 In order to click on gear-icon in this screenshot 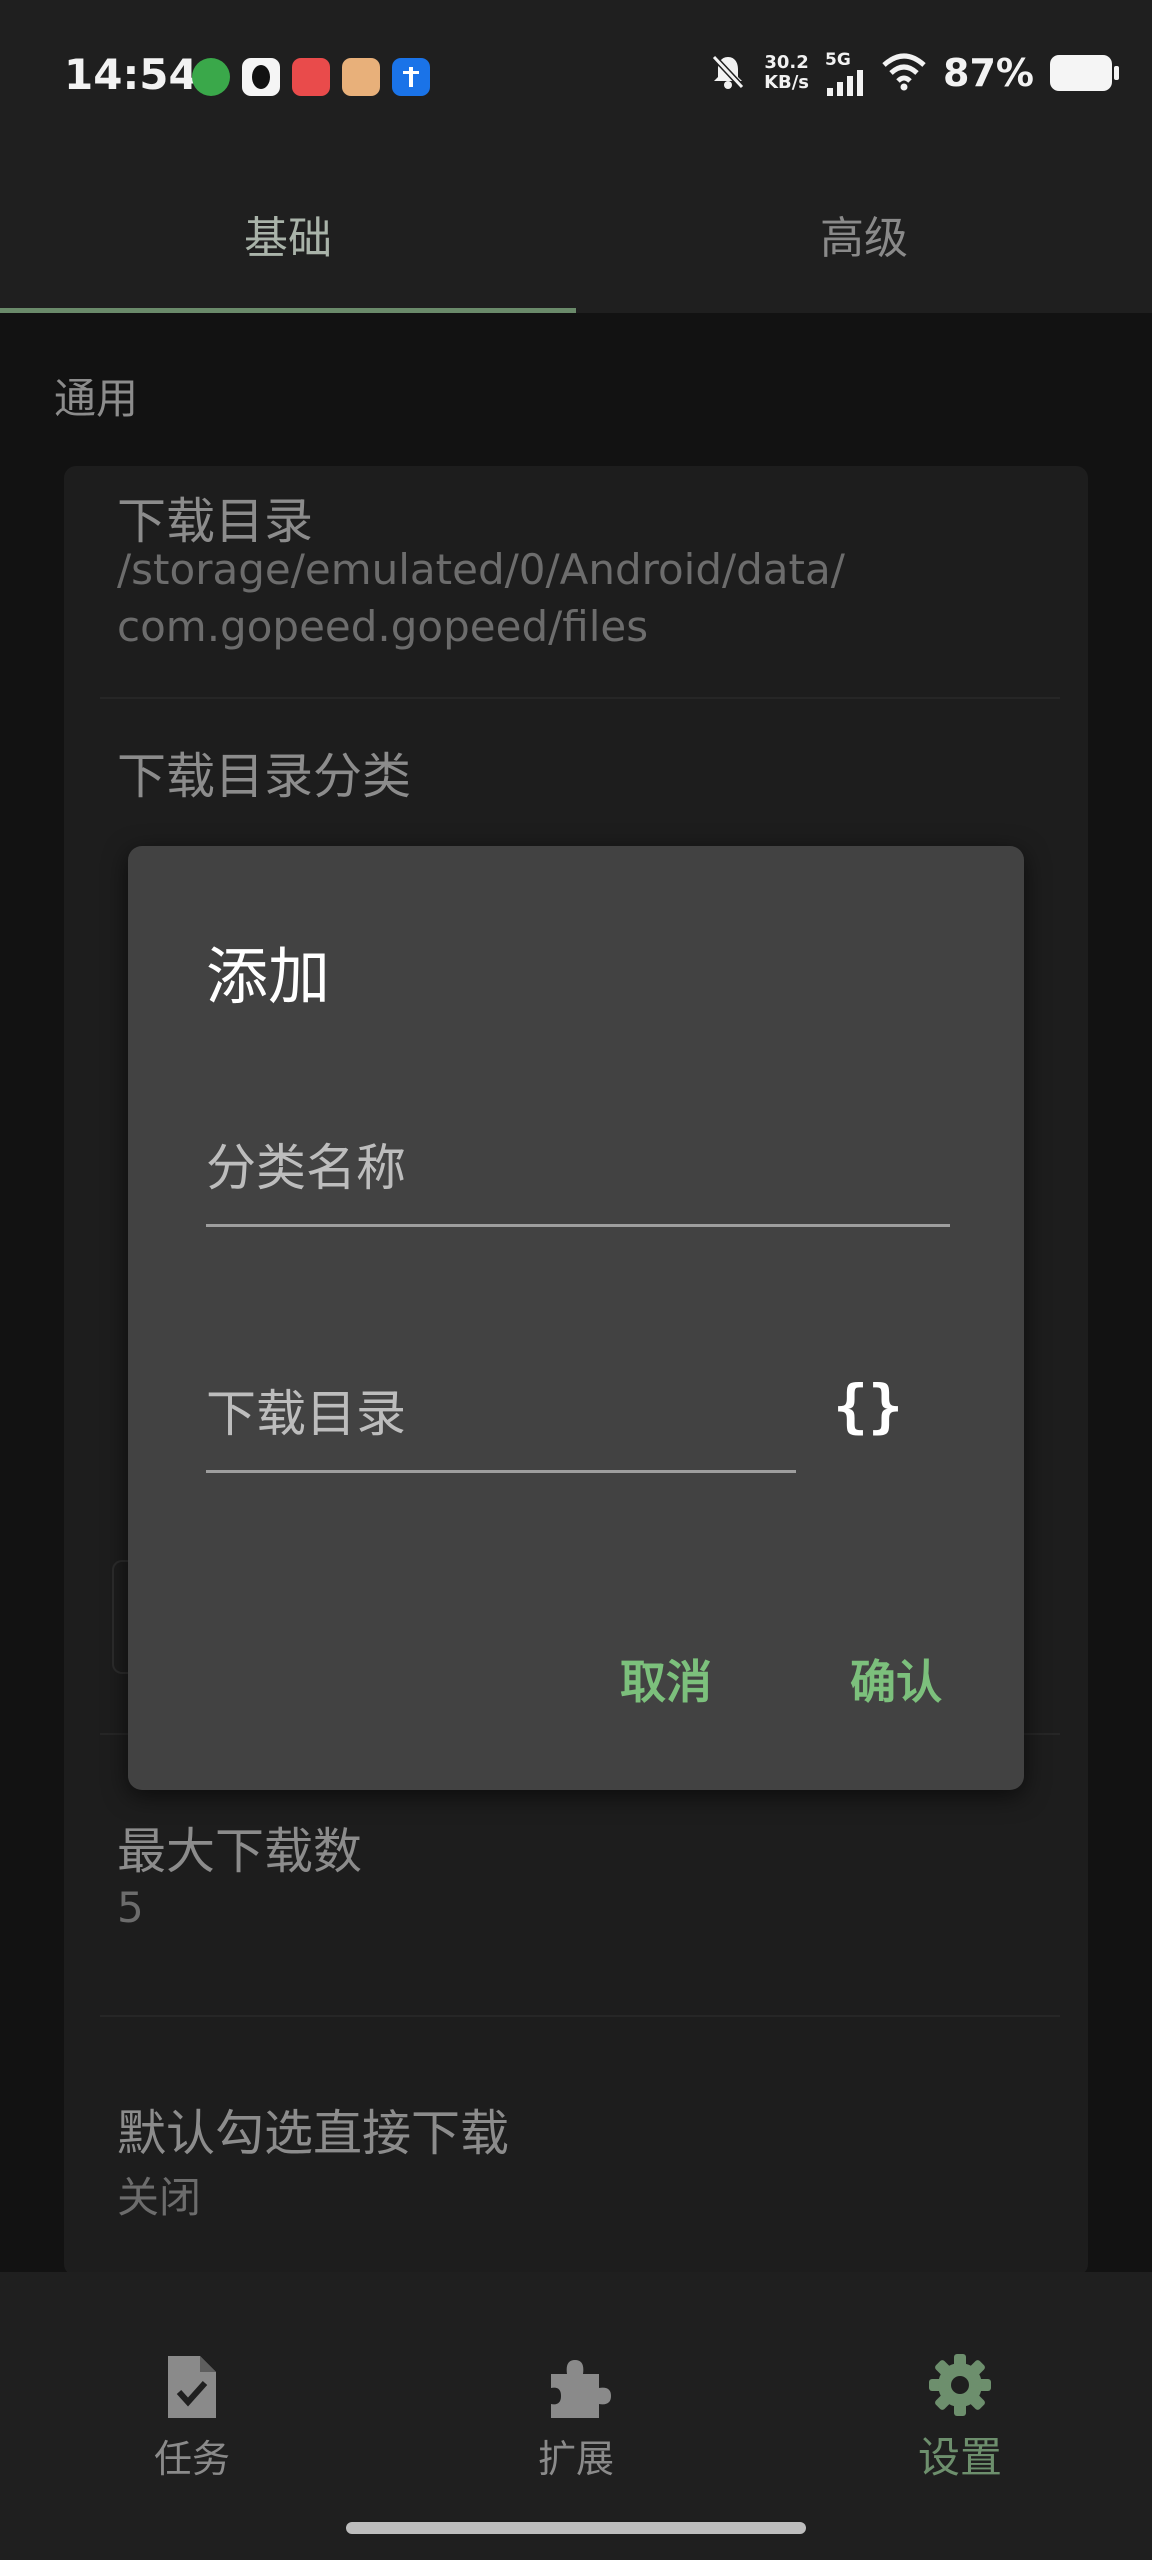, I will do `click(960, 2385)`.